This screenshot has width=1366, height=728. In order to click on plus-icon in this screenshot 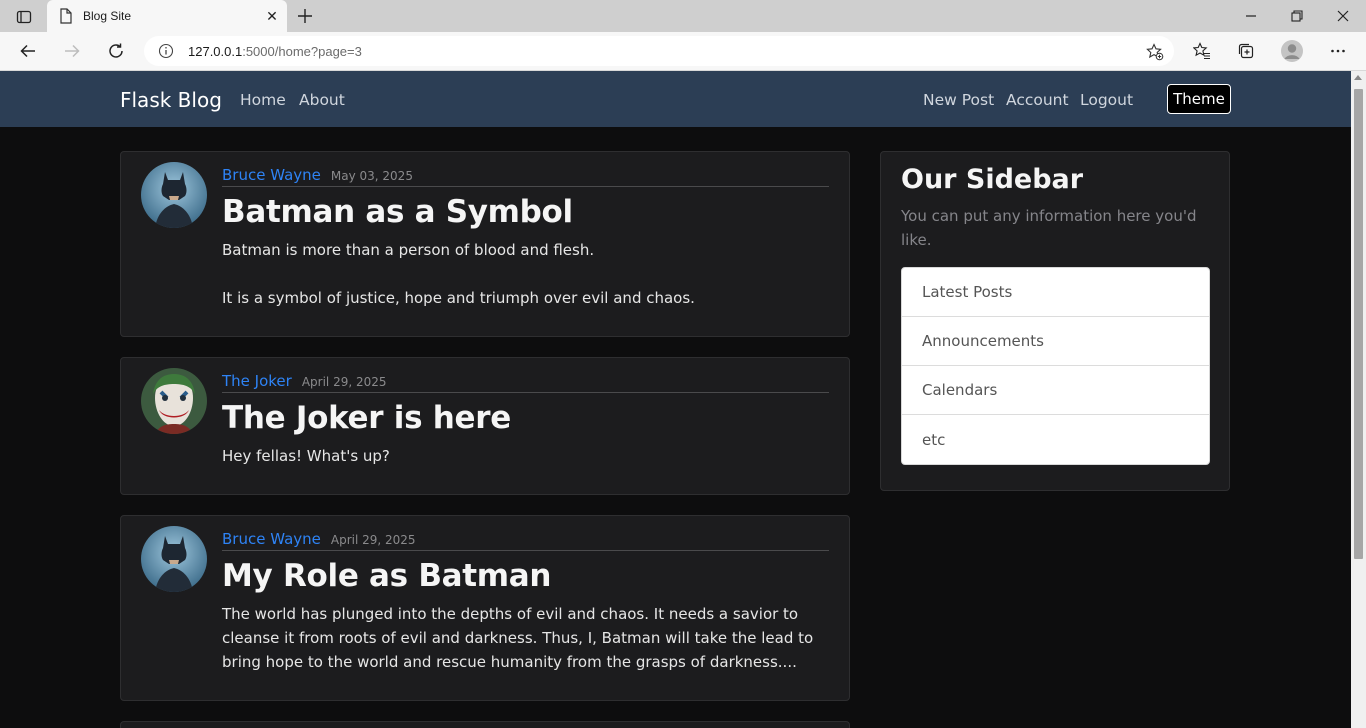, I will do `click(305, 16)`.